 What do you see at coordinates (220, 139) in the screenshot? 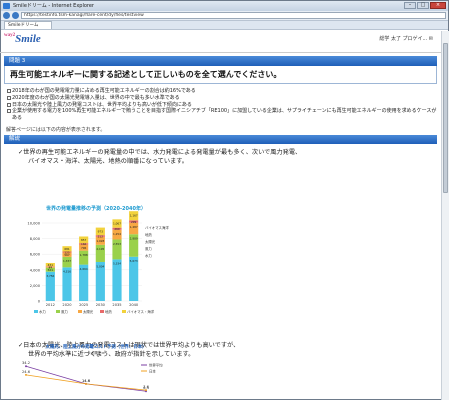
I see `explanation-bar: 解説` at bounding box center [220, 139].